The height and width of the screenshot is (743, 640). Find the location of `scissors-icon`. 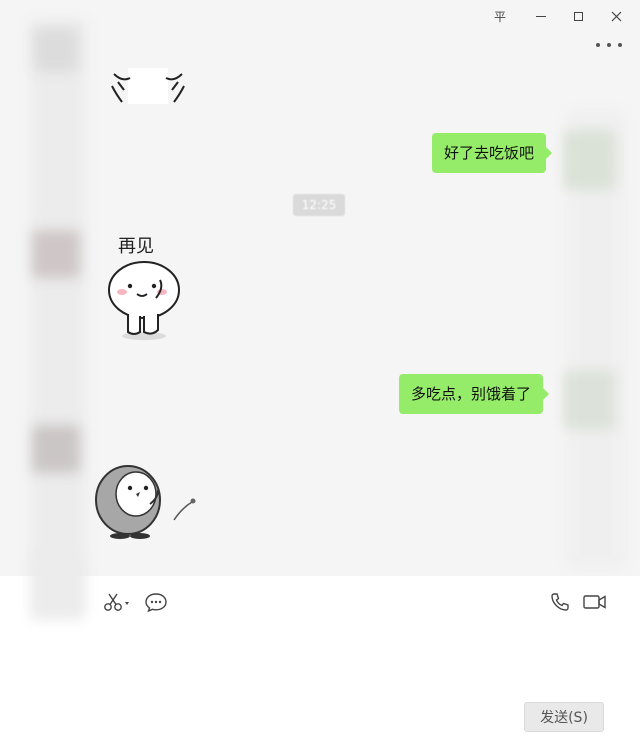

scissors-icon is located at coordinates (116, 602).